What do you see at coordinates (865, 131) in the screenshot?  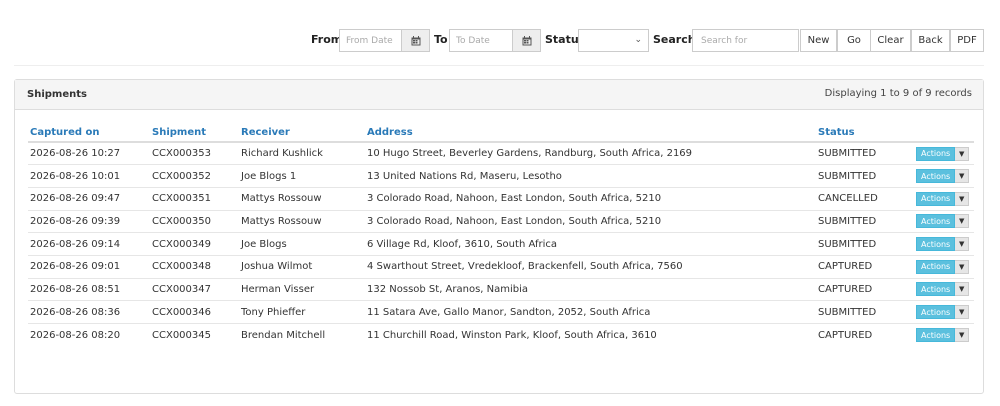 I see `header-status: Status` at bounding box center [865, 131].